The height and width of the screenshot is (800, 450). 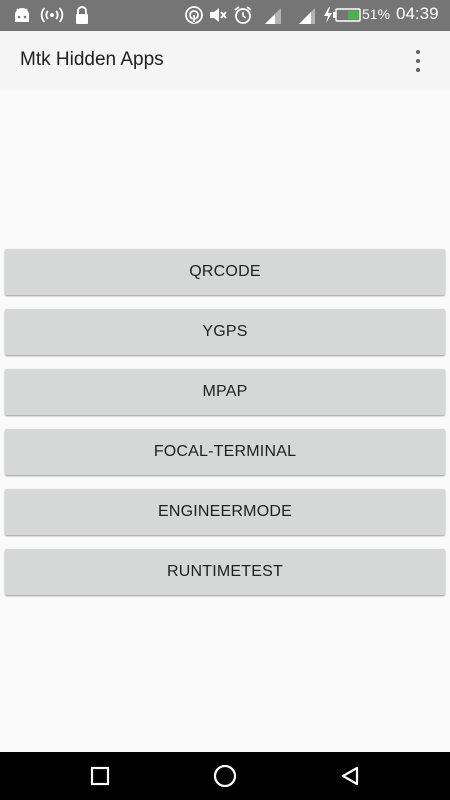 I want to click on alarm-icon, so click(x=243, y=15).